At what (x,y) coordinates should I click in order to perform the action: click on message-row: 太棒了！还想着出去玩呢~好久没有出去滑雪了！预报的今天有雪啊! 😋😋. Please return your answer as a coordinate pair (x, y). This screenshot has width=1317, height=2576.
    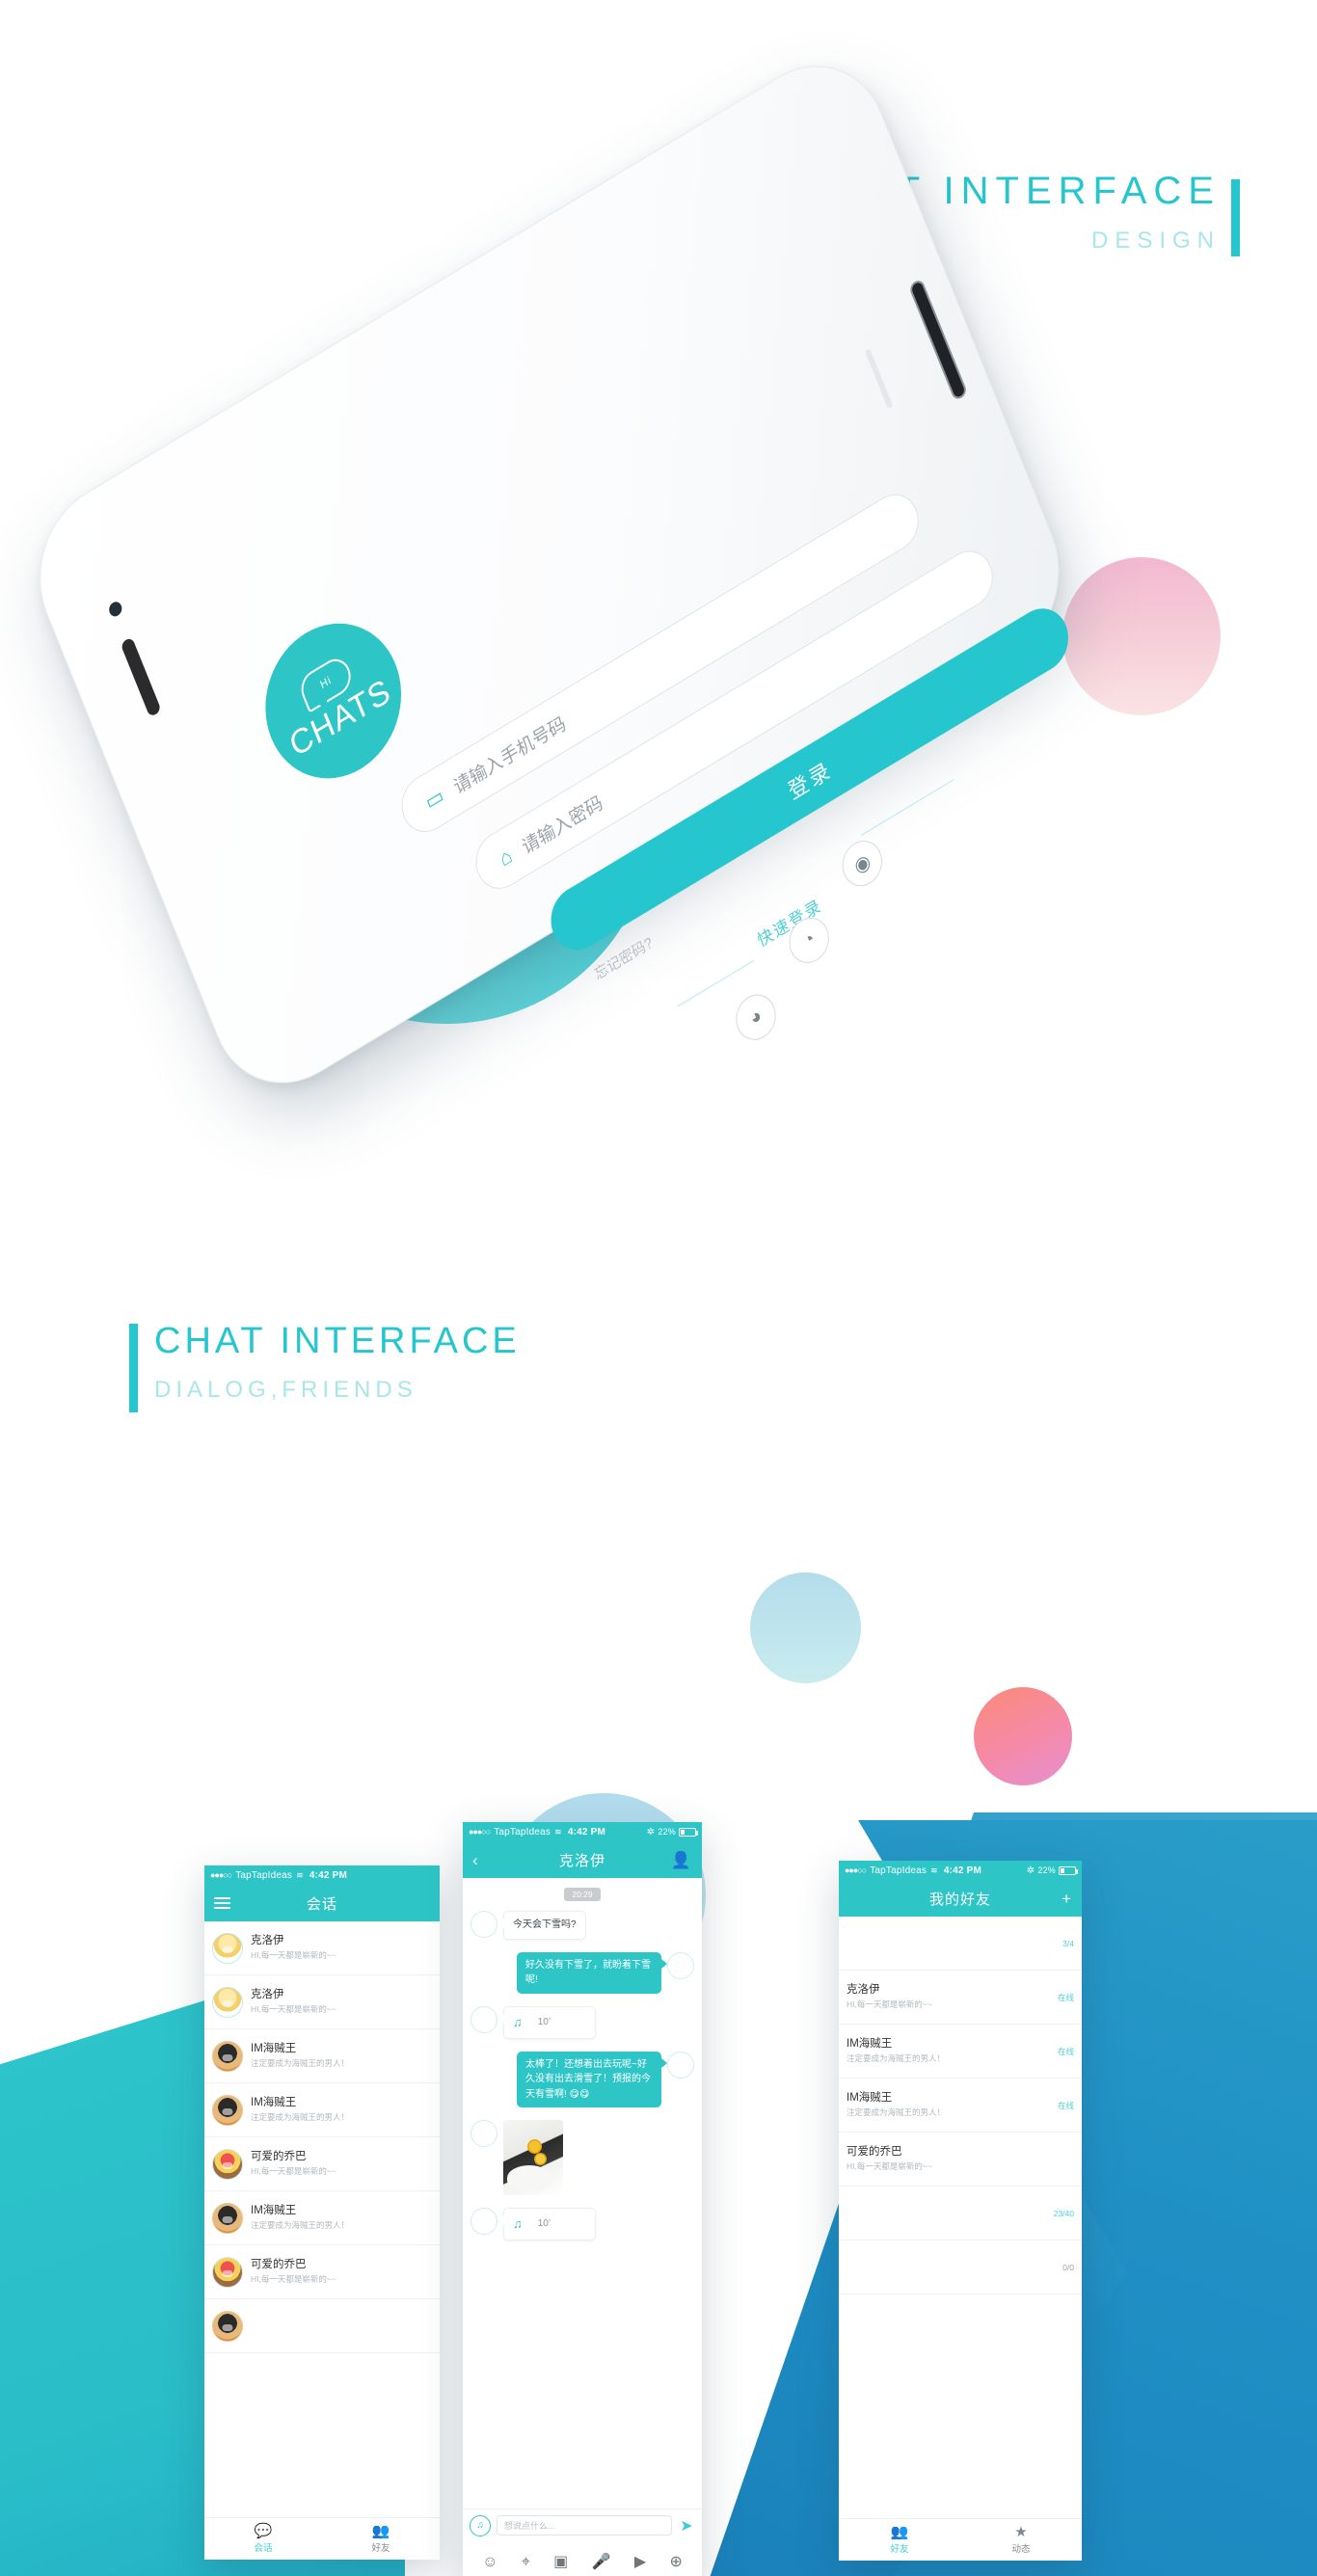
    Looking at the image, I should click on (582, 2080).